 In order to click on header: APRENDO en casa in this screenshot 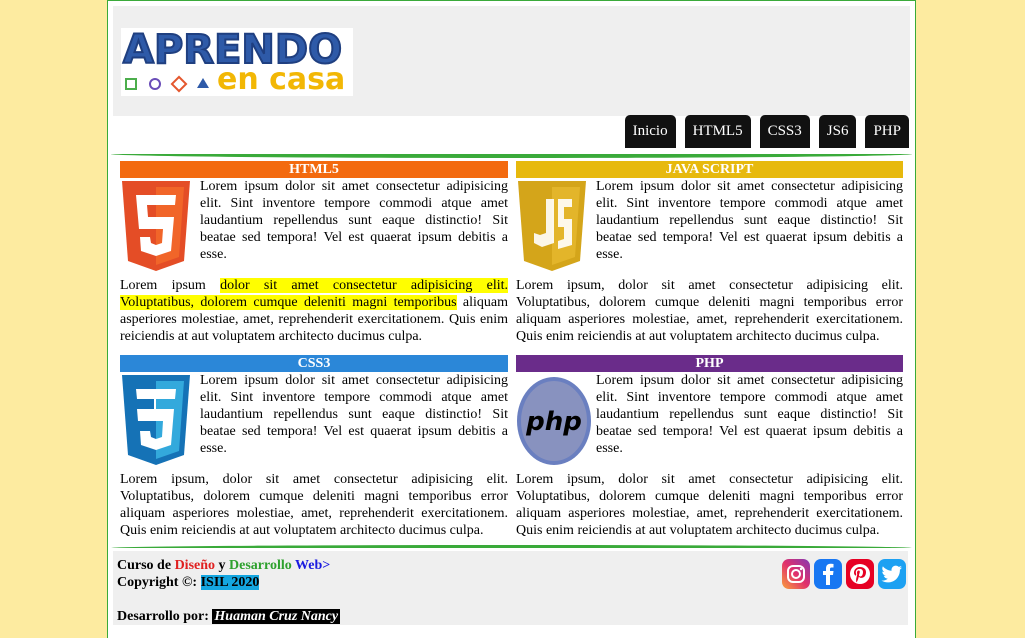, I will do `click(511, 61)`.